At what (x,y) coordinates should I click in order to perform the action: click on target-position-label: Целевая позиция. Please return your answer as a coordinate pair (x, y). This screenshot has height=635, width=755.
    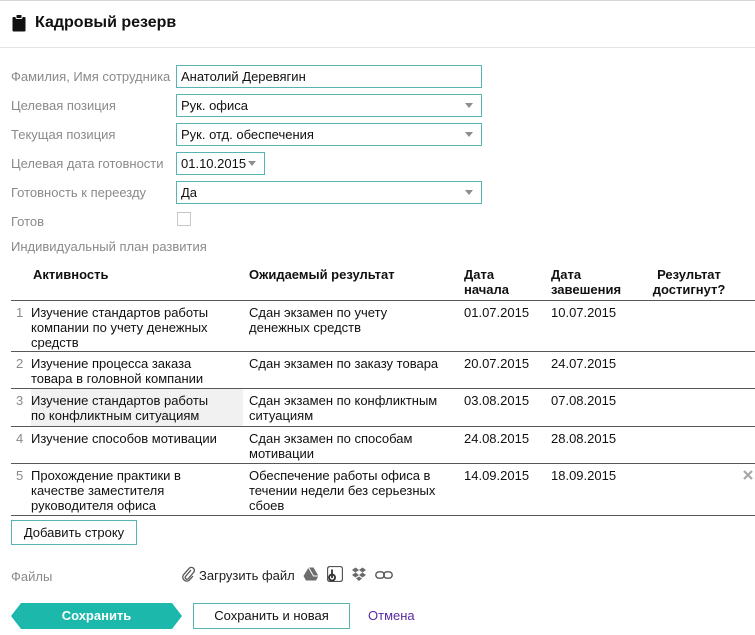
    Looking at the image, I should click on (63, 105).